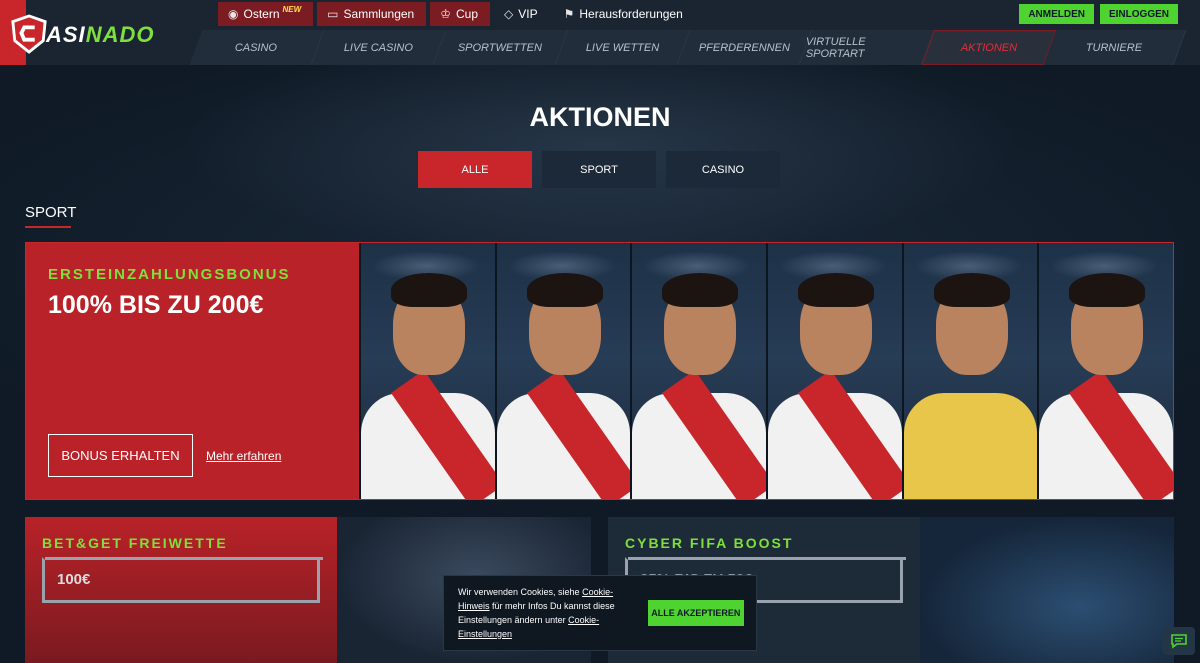 This screenshot has width=1200, height=663. I want to click on accept-all-cookies-button: ALLE AKZEPTIEREN, so click(695, 613).